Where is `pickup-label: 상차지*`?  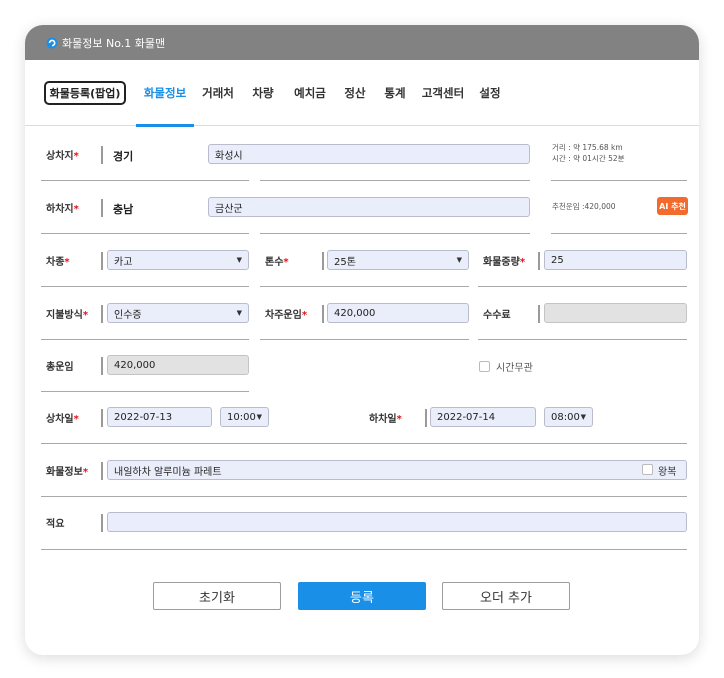
pickup-label: 상차지* is located at coordinates (62, 156).